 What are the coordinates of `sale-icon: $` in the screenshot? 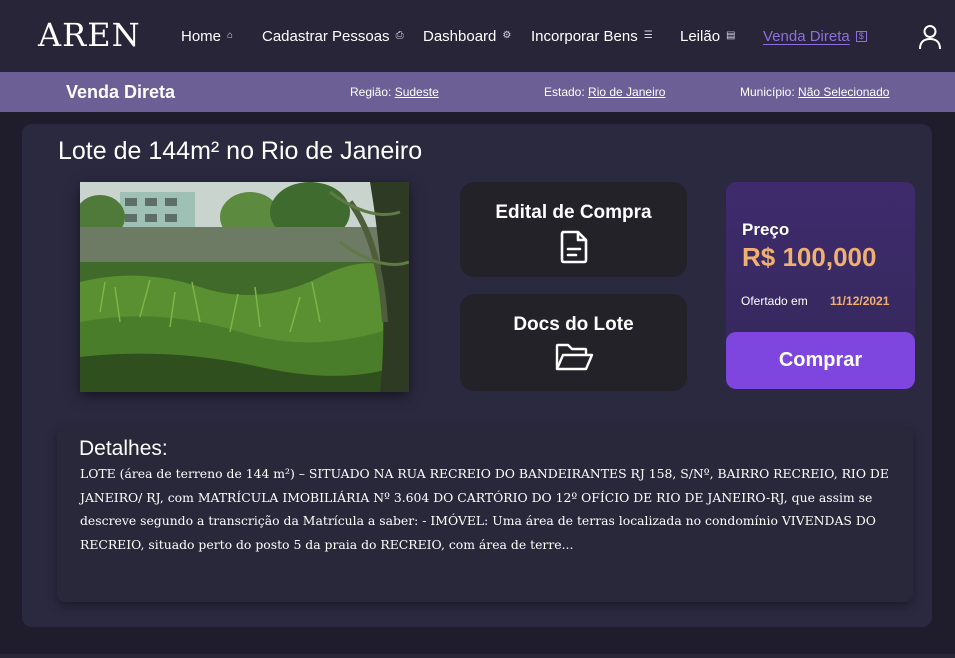 It's located at (861, 36).